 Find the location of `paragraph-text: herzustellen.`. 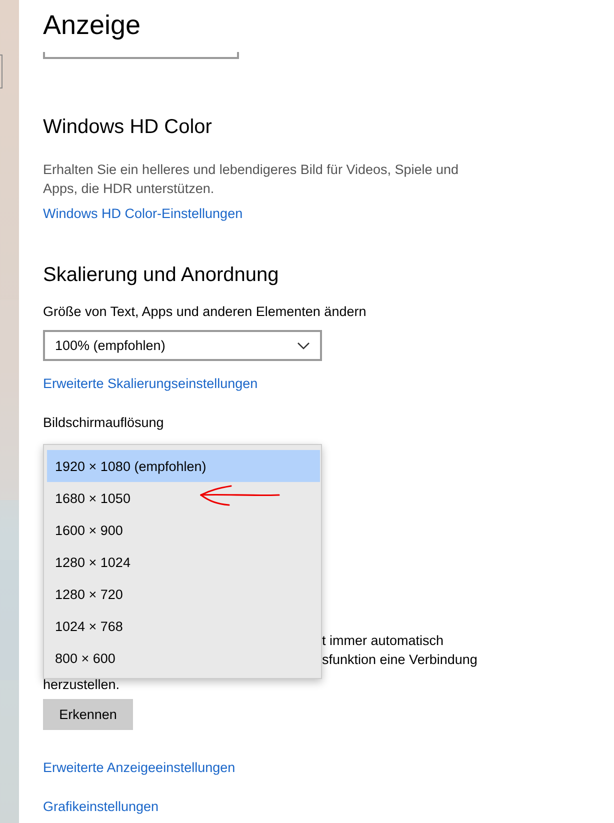

paragraph-text: herzustellen. is located at coordinates (81, 685).